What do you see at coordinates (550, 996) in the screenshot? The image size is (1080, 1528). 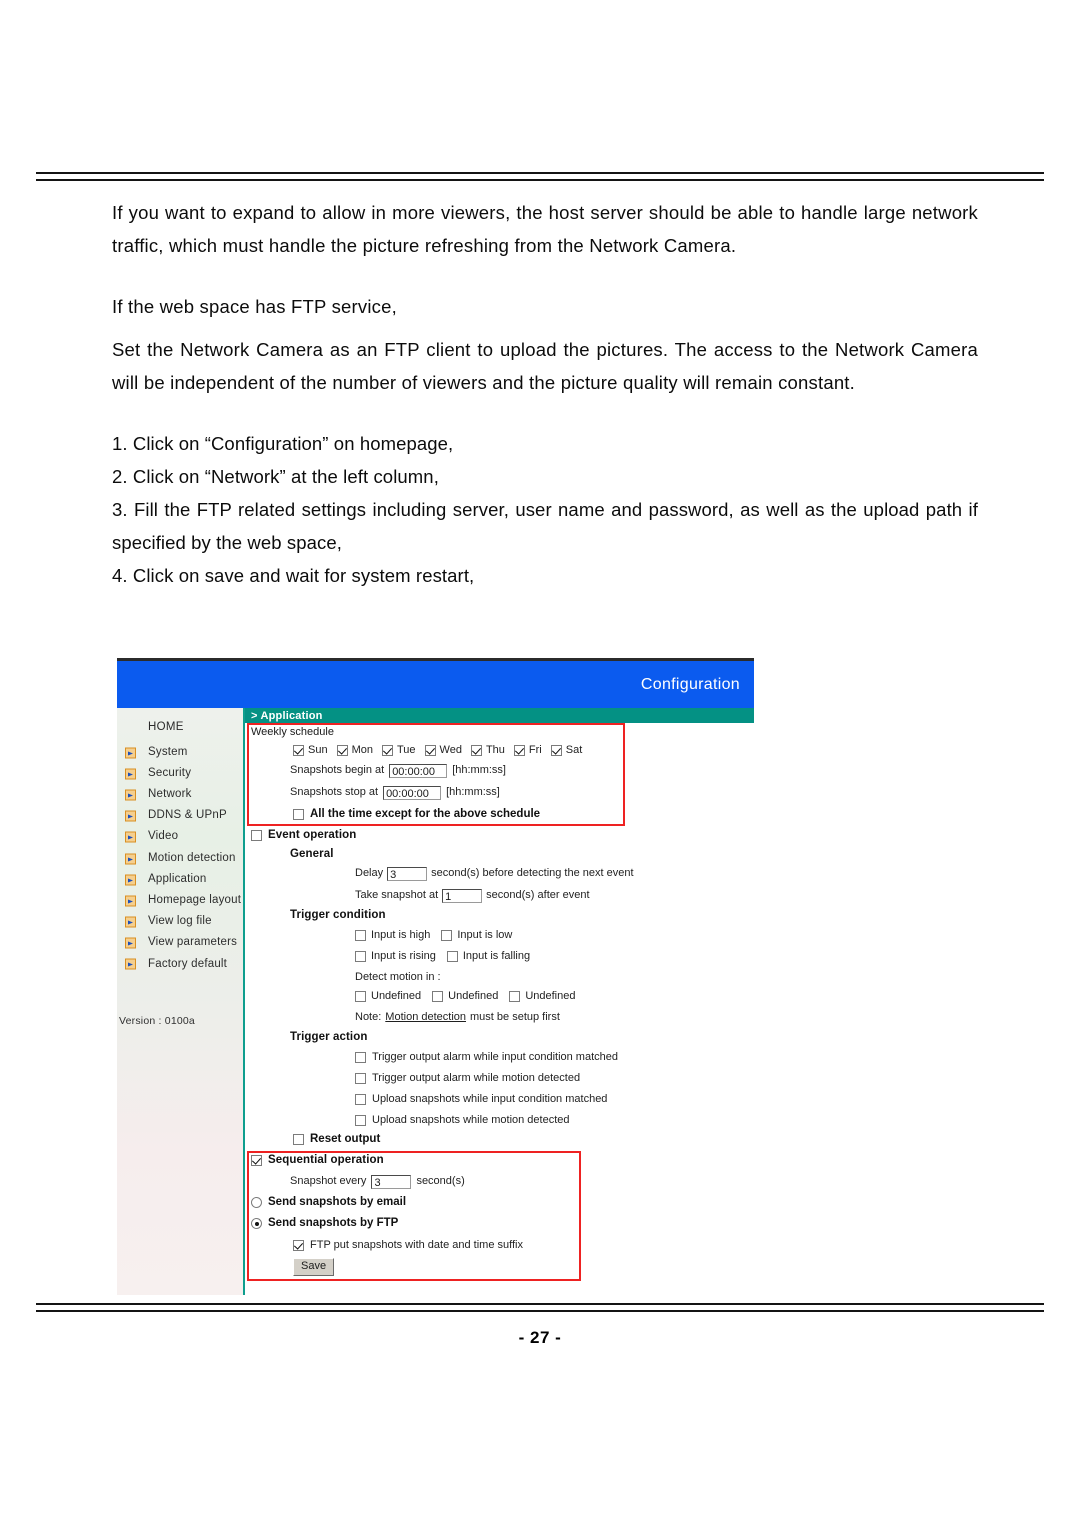 I see `motion-window-3-label: Undefined` at bounding box center [550, 996].